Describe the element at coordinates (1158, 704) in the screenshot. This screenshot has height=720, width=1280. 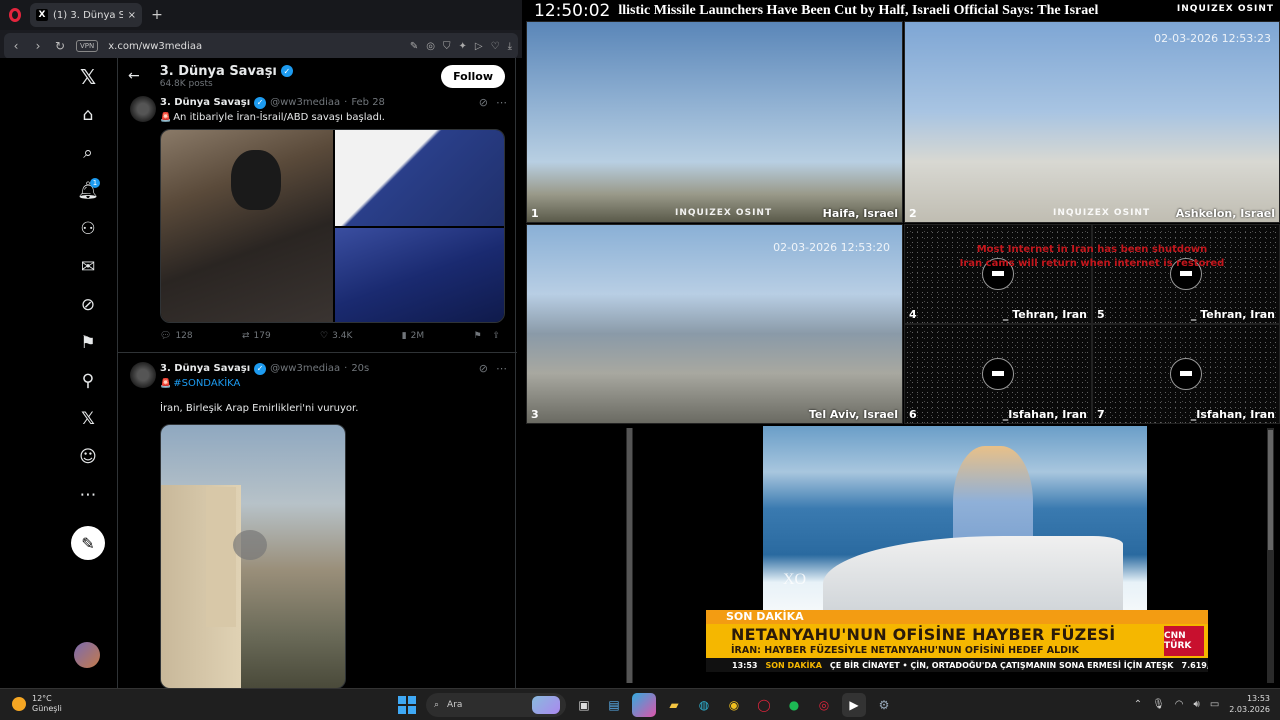
I see `microphone-icon: 🎙︎` at that location.